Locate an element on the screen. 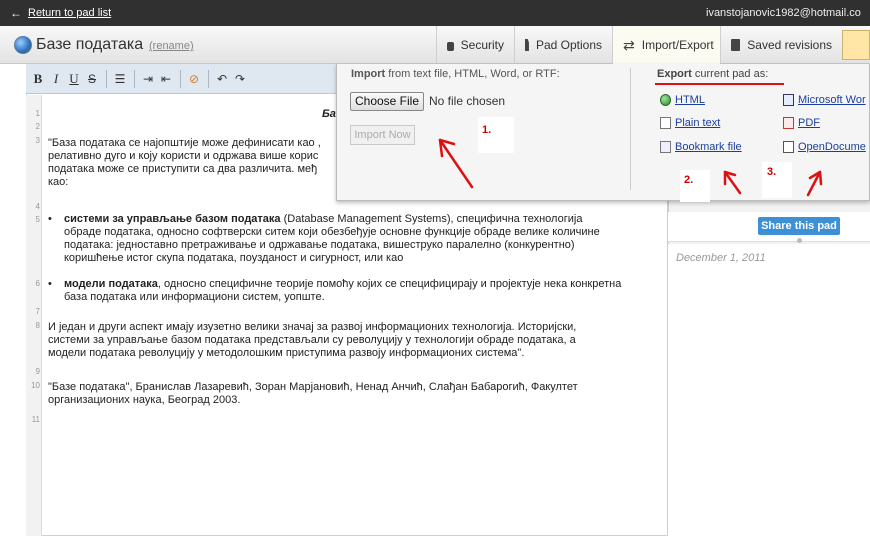 This screenshot has height=536, width=870. arrow-1-line is located at coordinates (456, 163).